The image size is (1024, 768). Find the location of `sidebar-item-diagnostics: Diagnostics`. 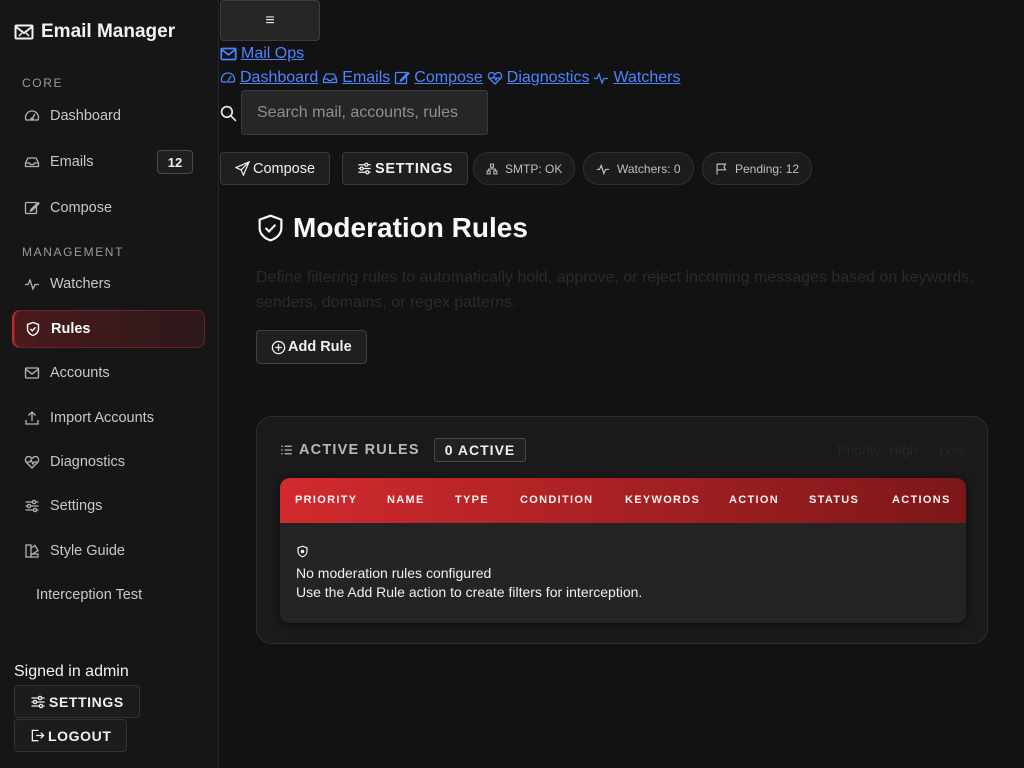

sidebar-item-diagnostics: Diagnostics is located at coordinates (109, 462).